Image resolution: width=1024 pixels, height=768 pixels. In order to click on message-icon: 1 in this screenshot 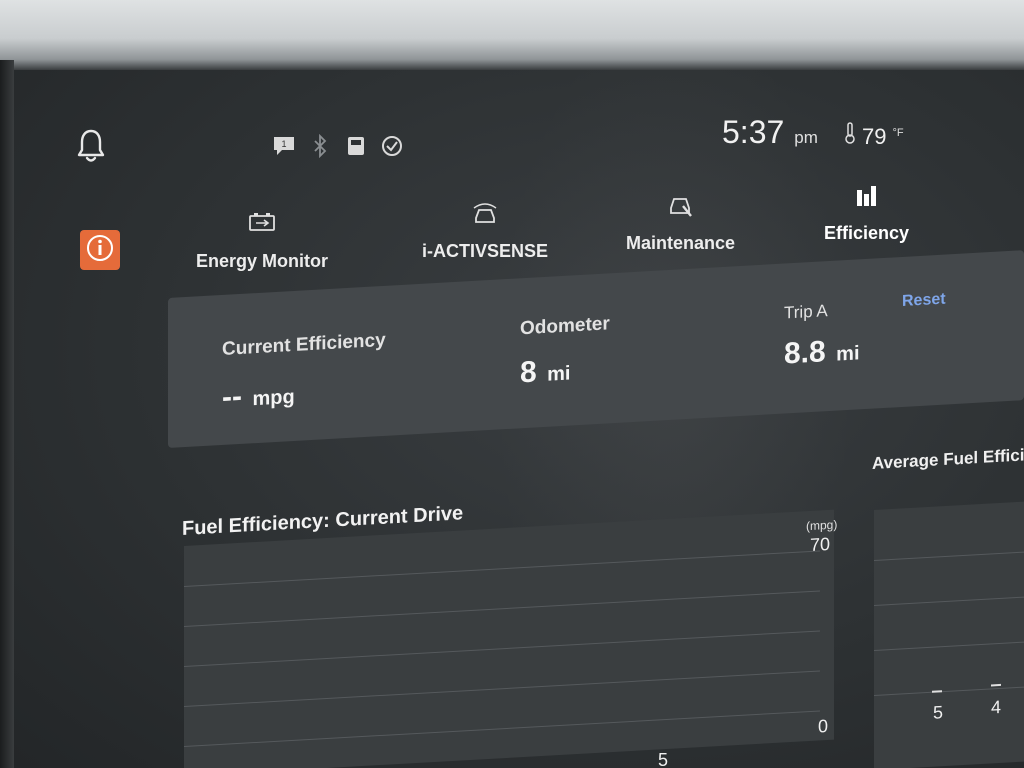, I will do `click(284, 146)`.